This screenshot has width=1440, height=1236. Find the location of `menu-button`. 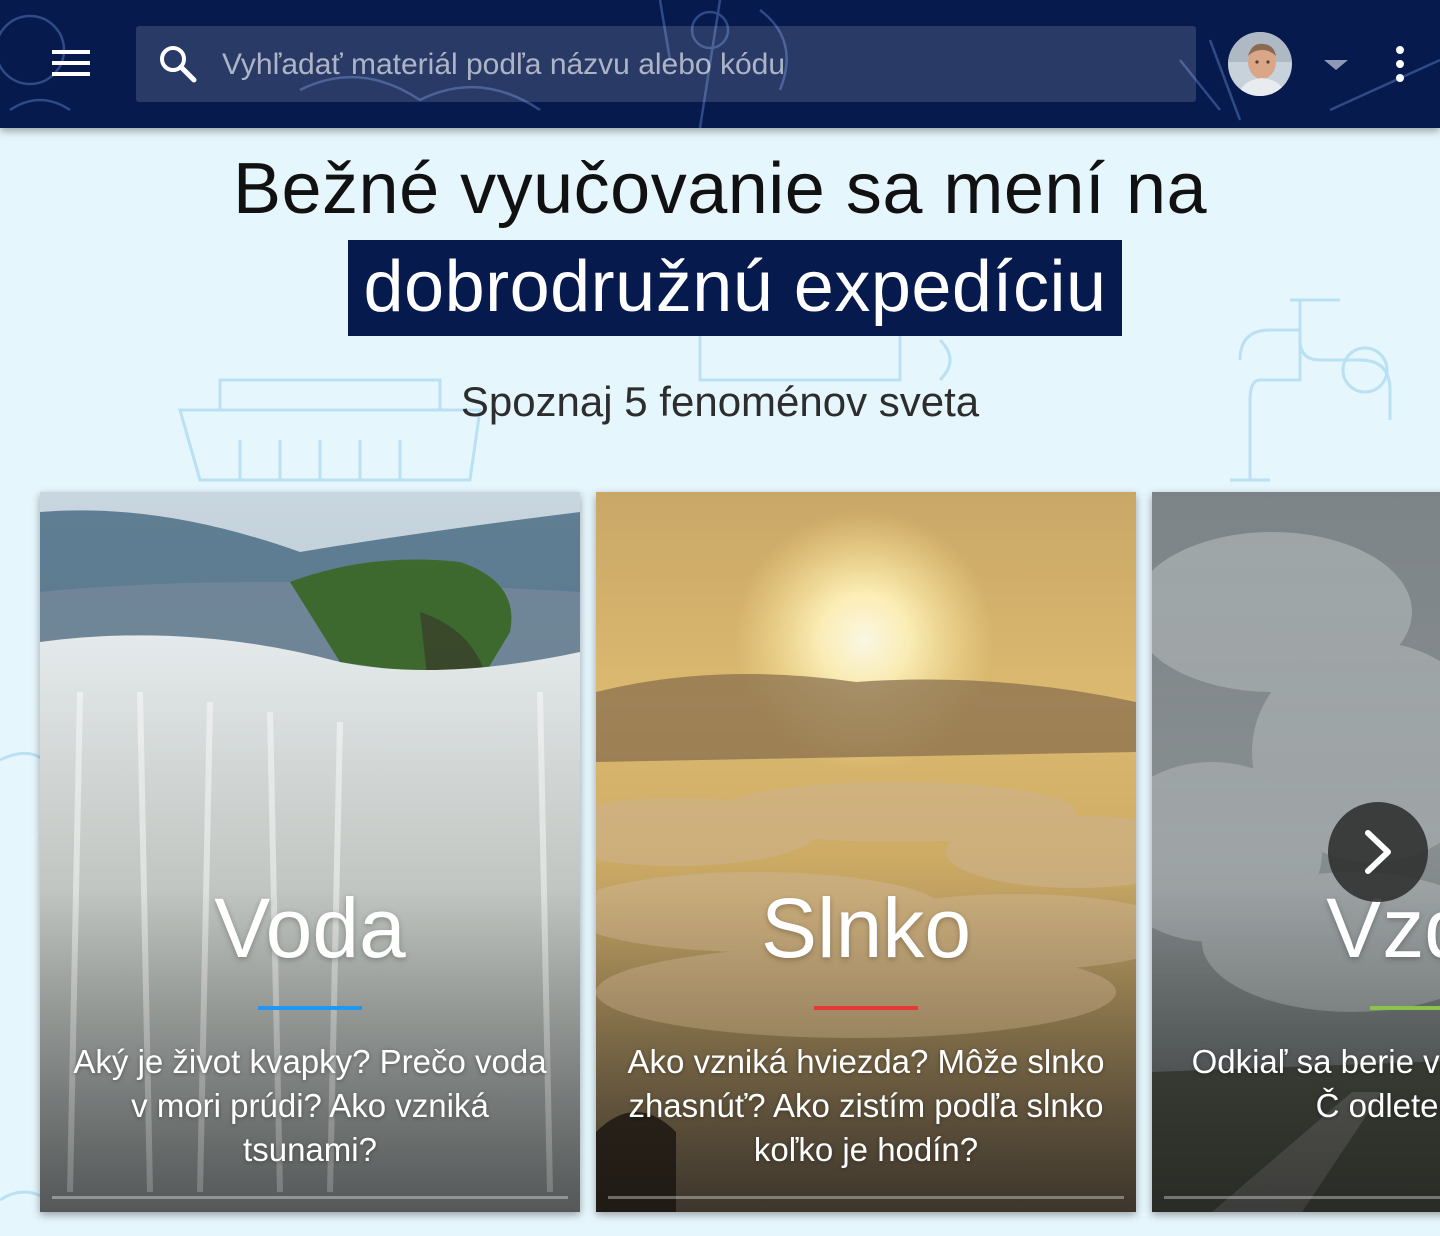

menu-button is located at coordinates (72, 64).